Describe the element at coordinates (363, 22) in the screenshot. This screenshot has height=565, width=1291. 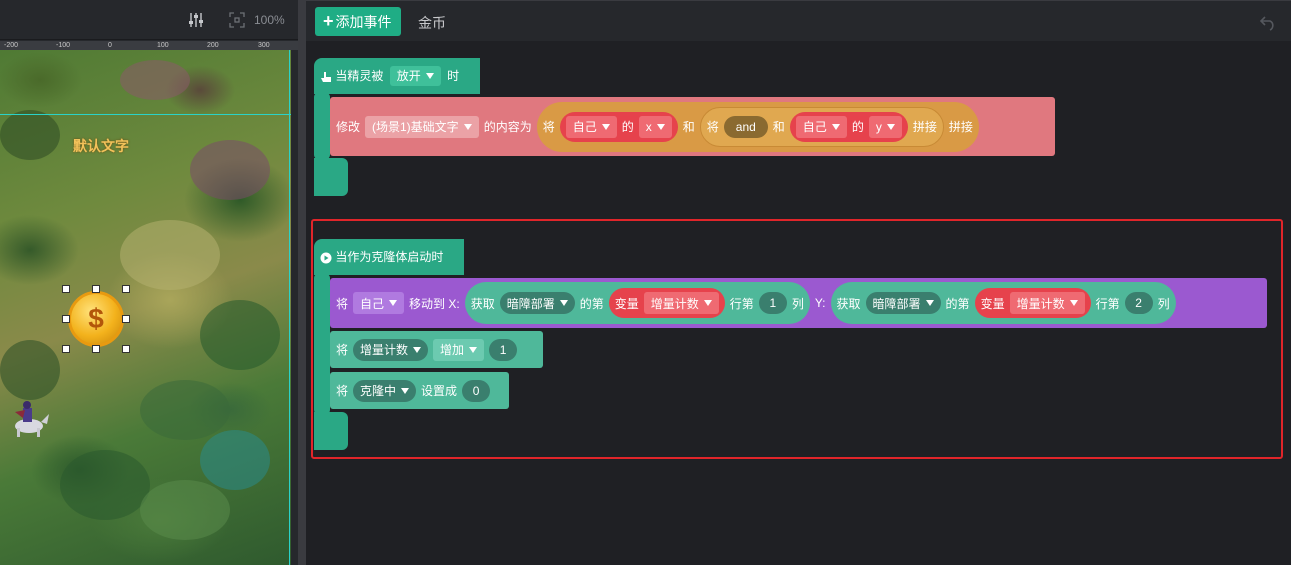
I see `add-event-label: 添加事件` at that location.